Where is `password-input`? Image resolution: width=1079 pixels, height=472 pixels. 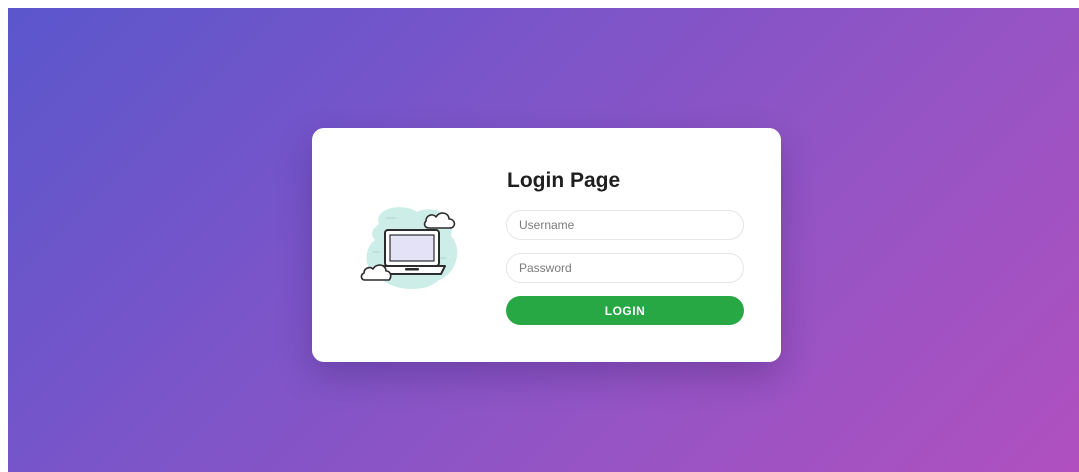 password-input is located at coordinates (625, 268).